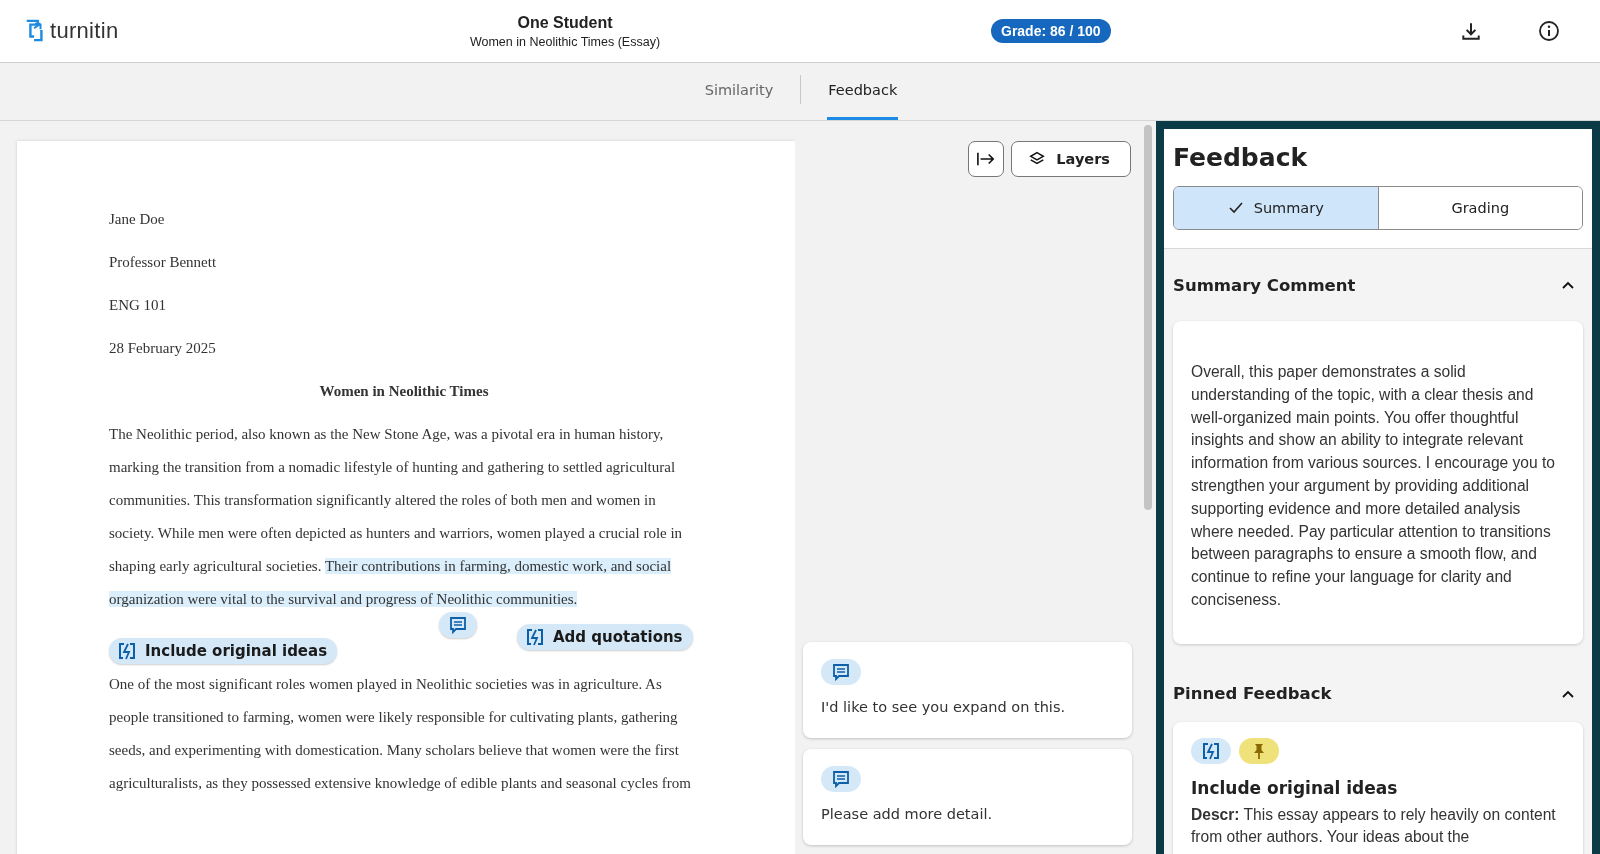 This screenshot has width=1600, height=854. I want to click on layers-button: Layers, so click(1071, 159).